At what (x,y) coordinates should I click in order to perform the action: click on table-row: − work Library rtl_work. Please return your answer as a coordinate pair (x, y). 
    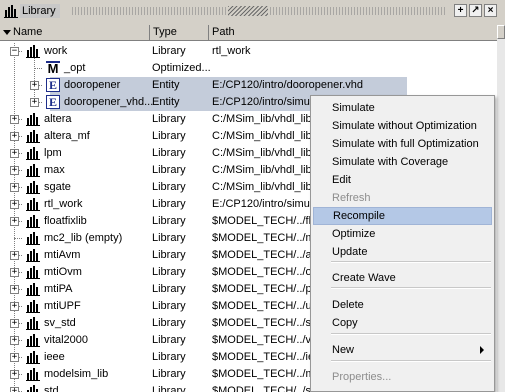
    Looking at the image, I should click on (248, 51).